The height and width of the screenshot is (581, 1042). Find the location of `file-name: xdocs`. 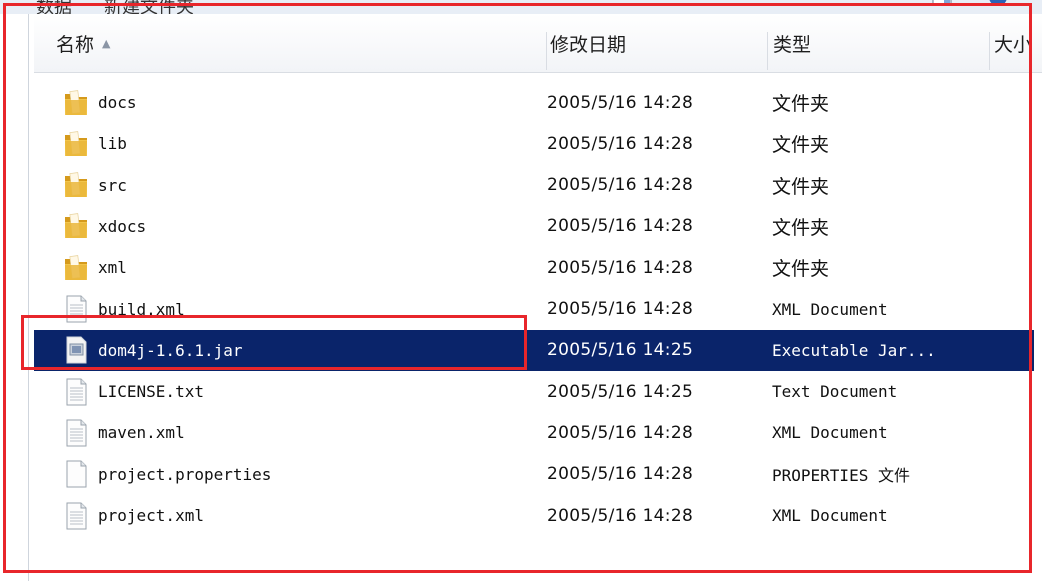

file-name: xdocs is located at coordinates (122, 226).